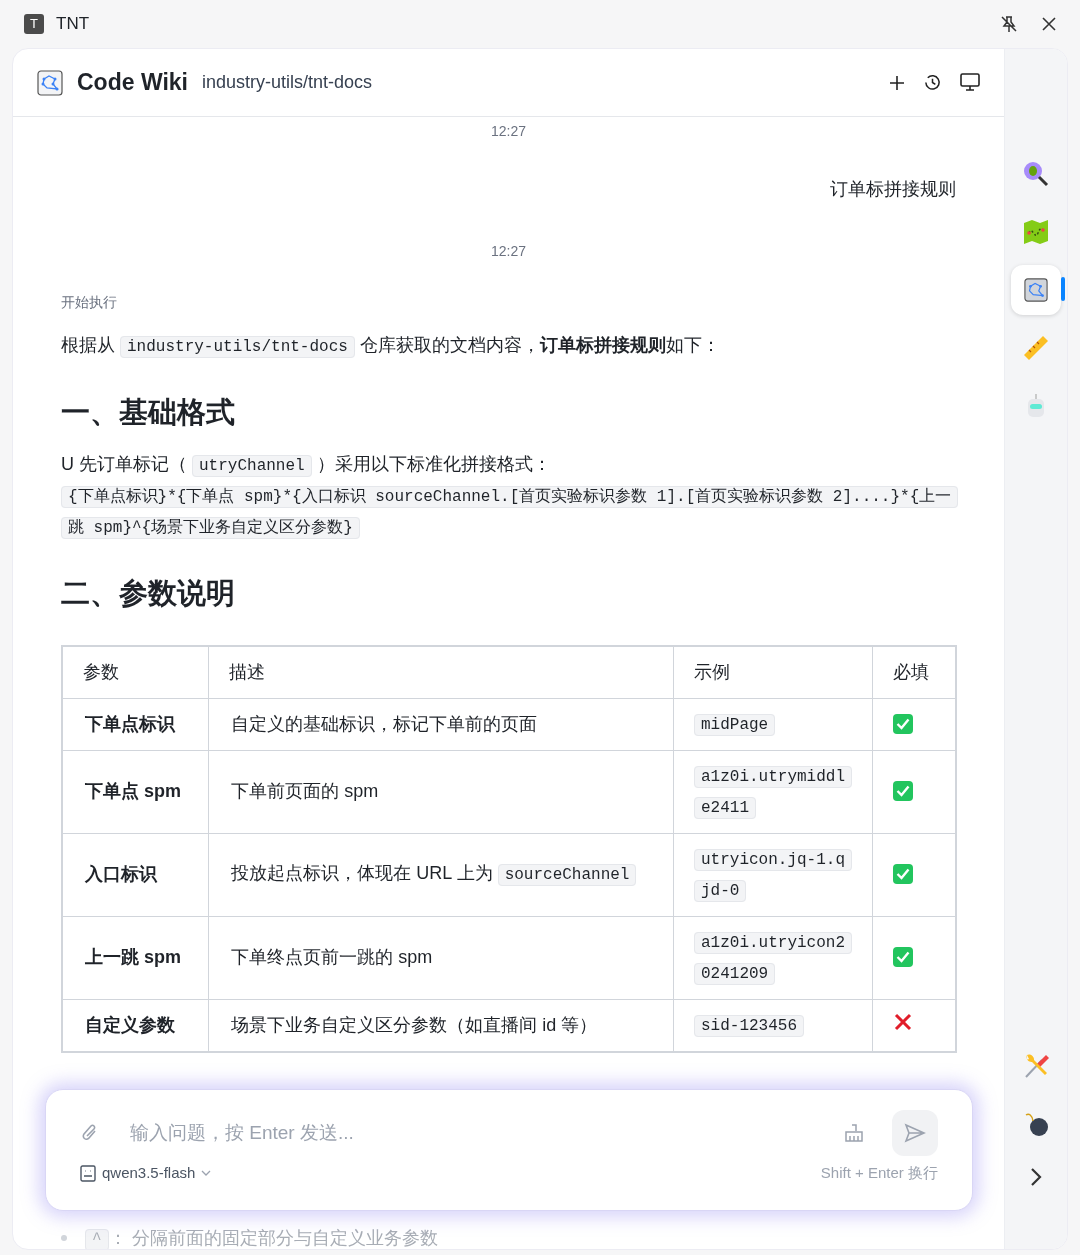 This screenshot has height=1255, width=1080. What do you see at coordinates (135, 724) in the screenshot?
I see `table-cell: 下单点标识` at bounding box center [135, 724].